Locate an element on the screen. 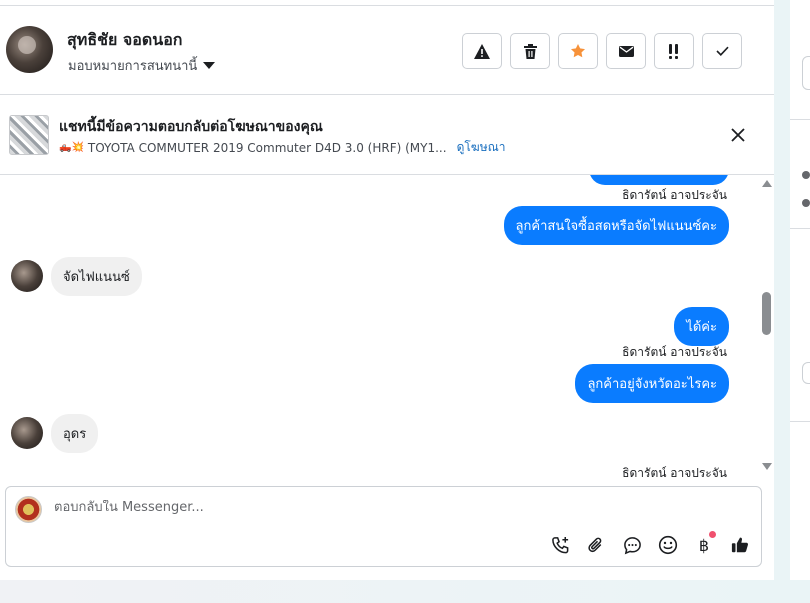 Image resolution: width=810 pixels, height=603 pixels. message-bubble-outgoing: ลูกค้าอยู่จังหวัดอะไรคะ is located at coordinates (652, 383).